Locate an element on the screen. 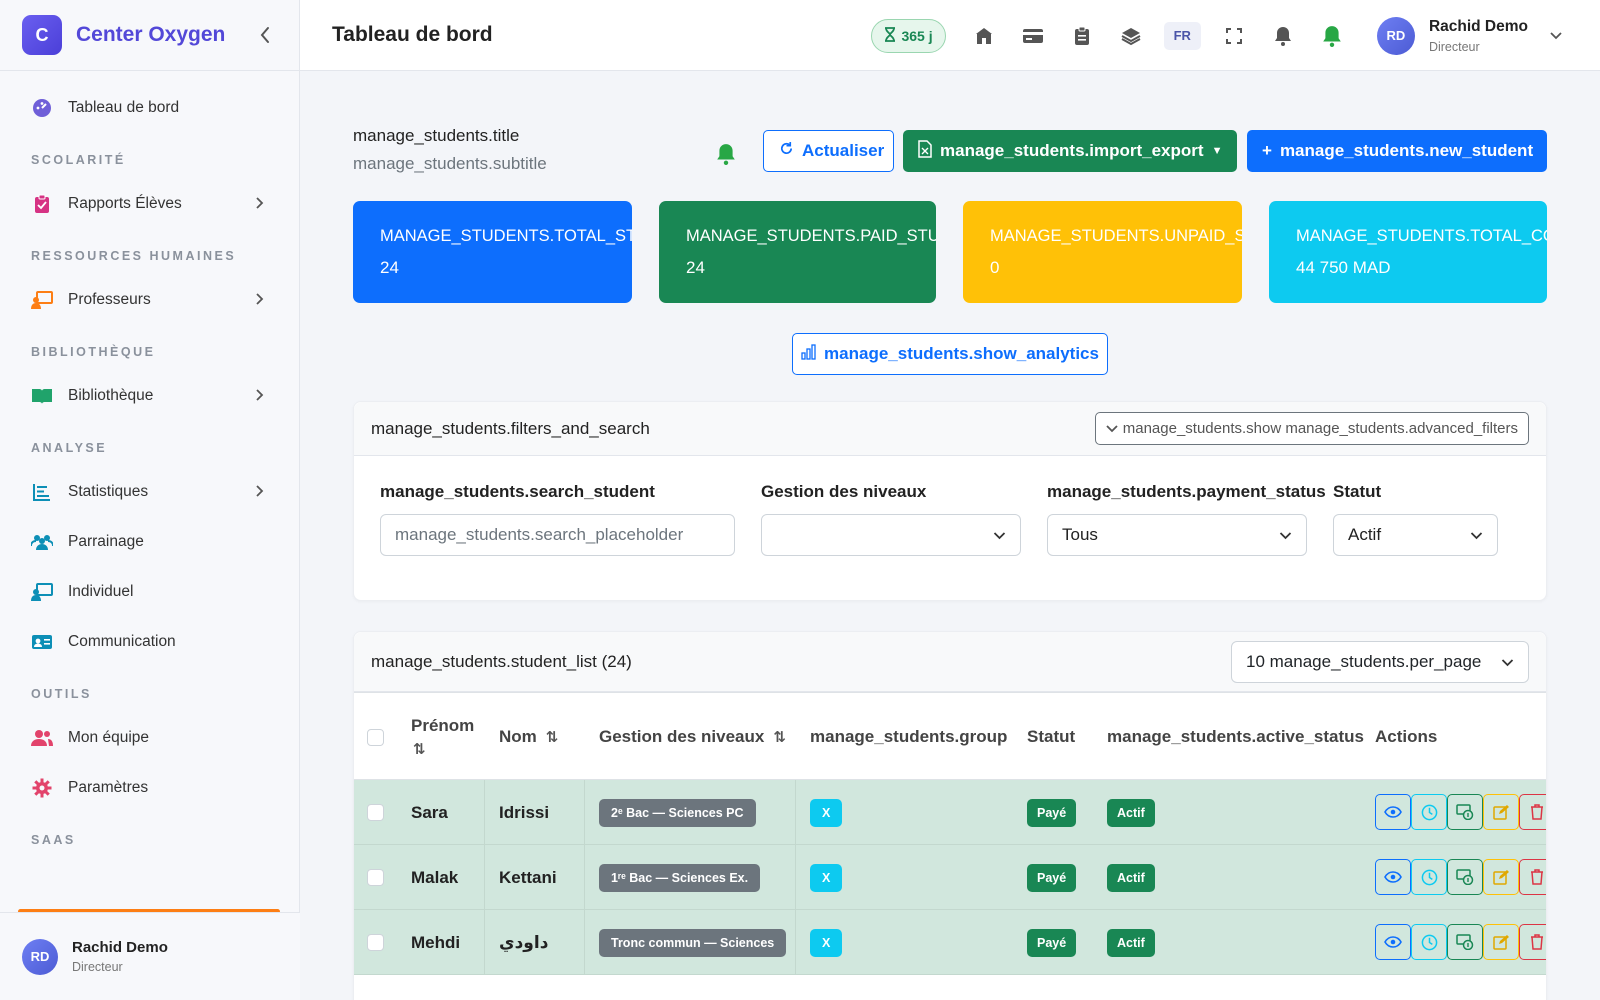 The image size is (1600, 1000). notification-bell-icon is located at coordinates (1332, 36).